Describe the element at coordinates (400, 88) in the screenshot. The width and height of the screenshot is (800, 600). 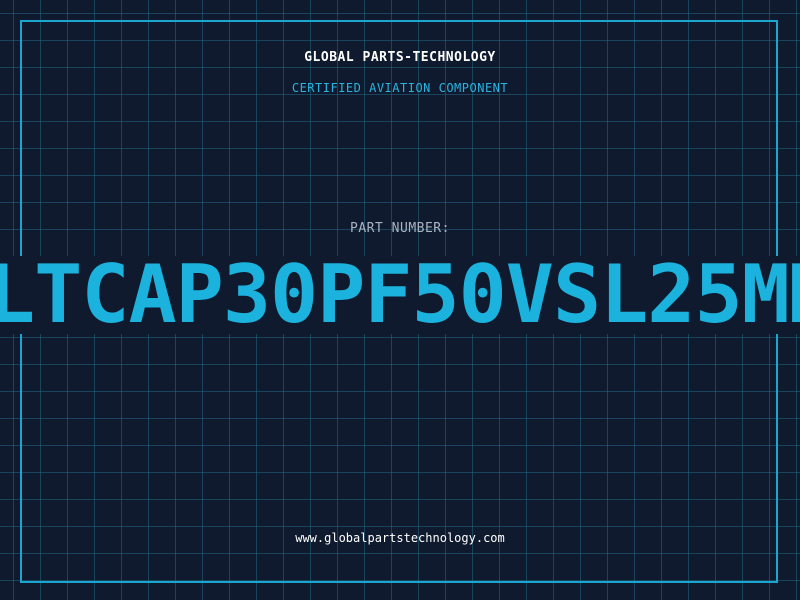
I see `certification-subtitle: CERTIFIED AVIATION COMPONENT` at that location.